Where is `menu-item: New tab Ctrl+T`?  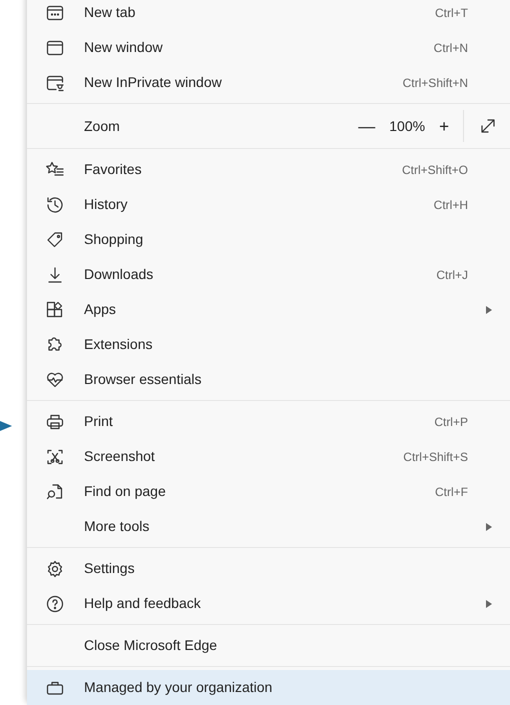 menu-item: New tab Ctrl+T is located at coordinates (268, 15).